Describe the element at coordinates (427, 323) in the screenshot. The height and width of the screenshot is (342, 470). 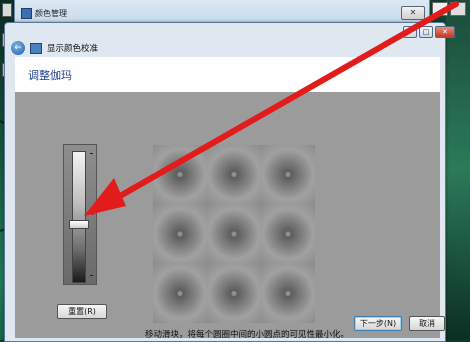
I see `cancel-button: 取消` at that location.